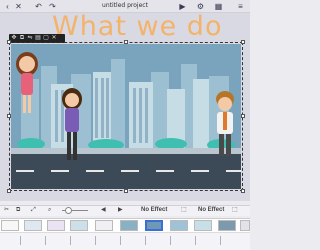 Image resolution: width=320 pixels, height=250 pixels. What do you see at coordinates (103, 210) in the screenshot?
I see `prev-scene-icon: ◀` at bounding box center [103, 210].